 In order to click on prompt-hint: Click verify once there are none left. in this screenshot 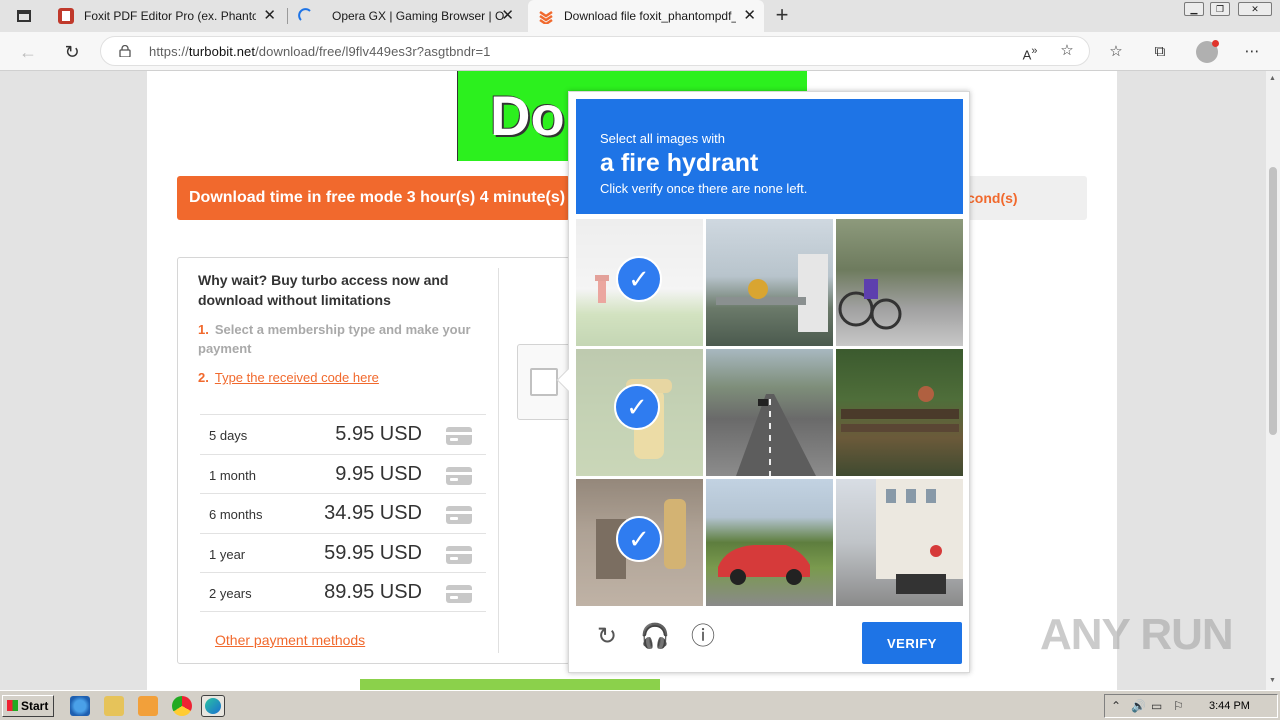, I will do `click(704, 188)`.